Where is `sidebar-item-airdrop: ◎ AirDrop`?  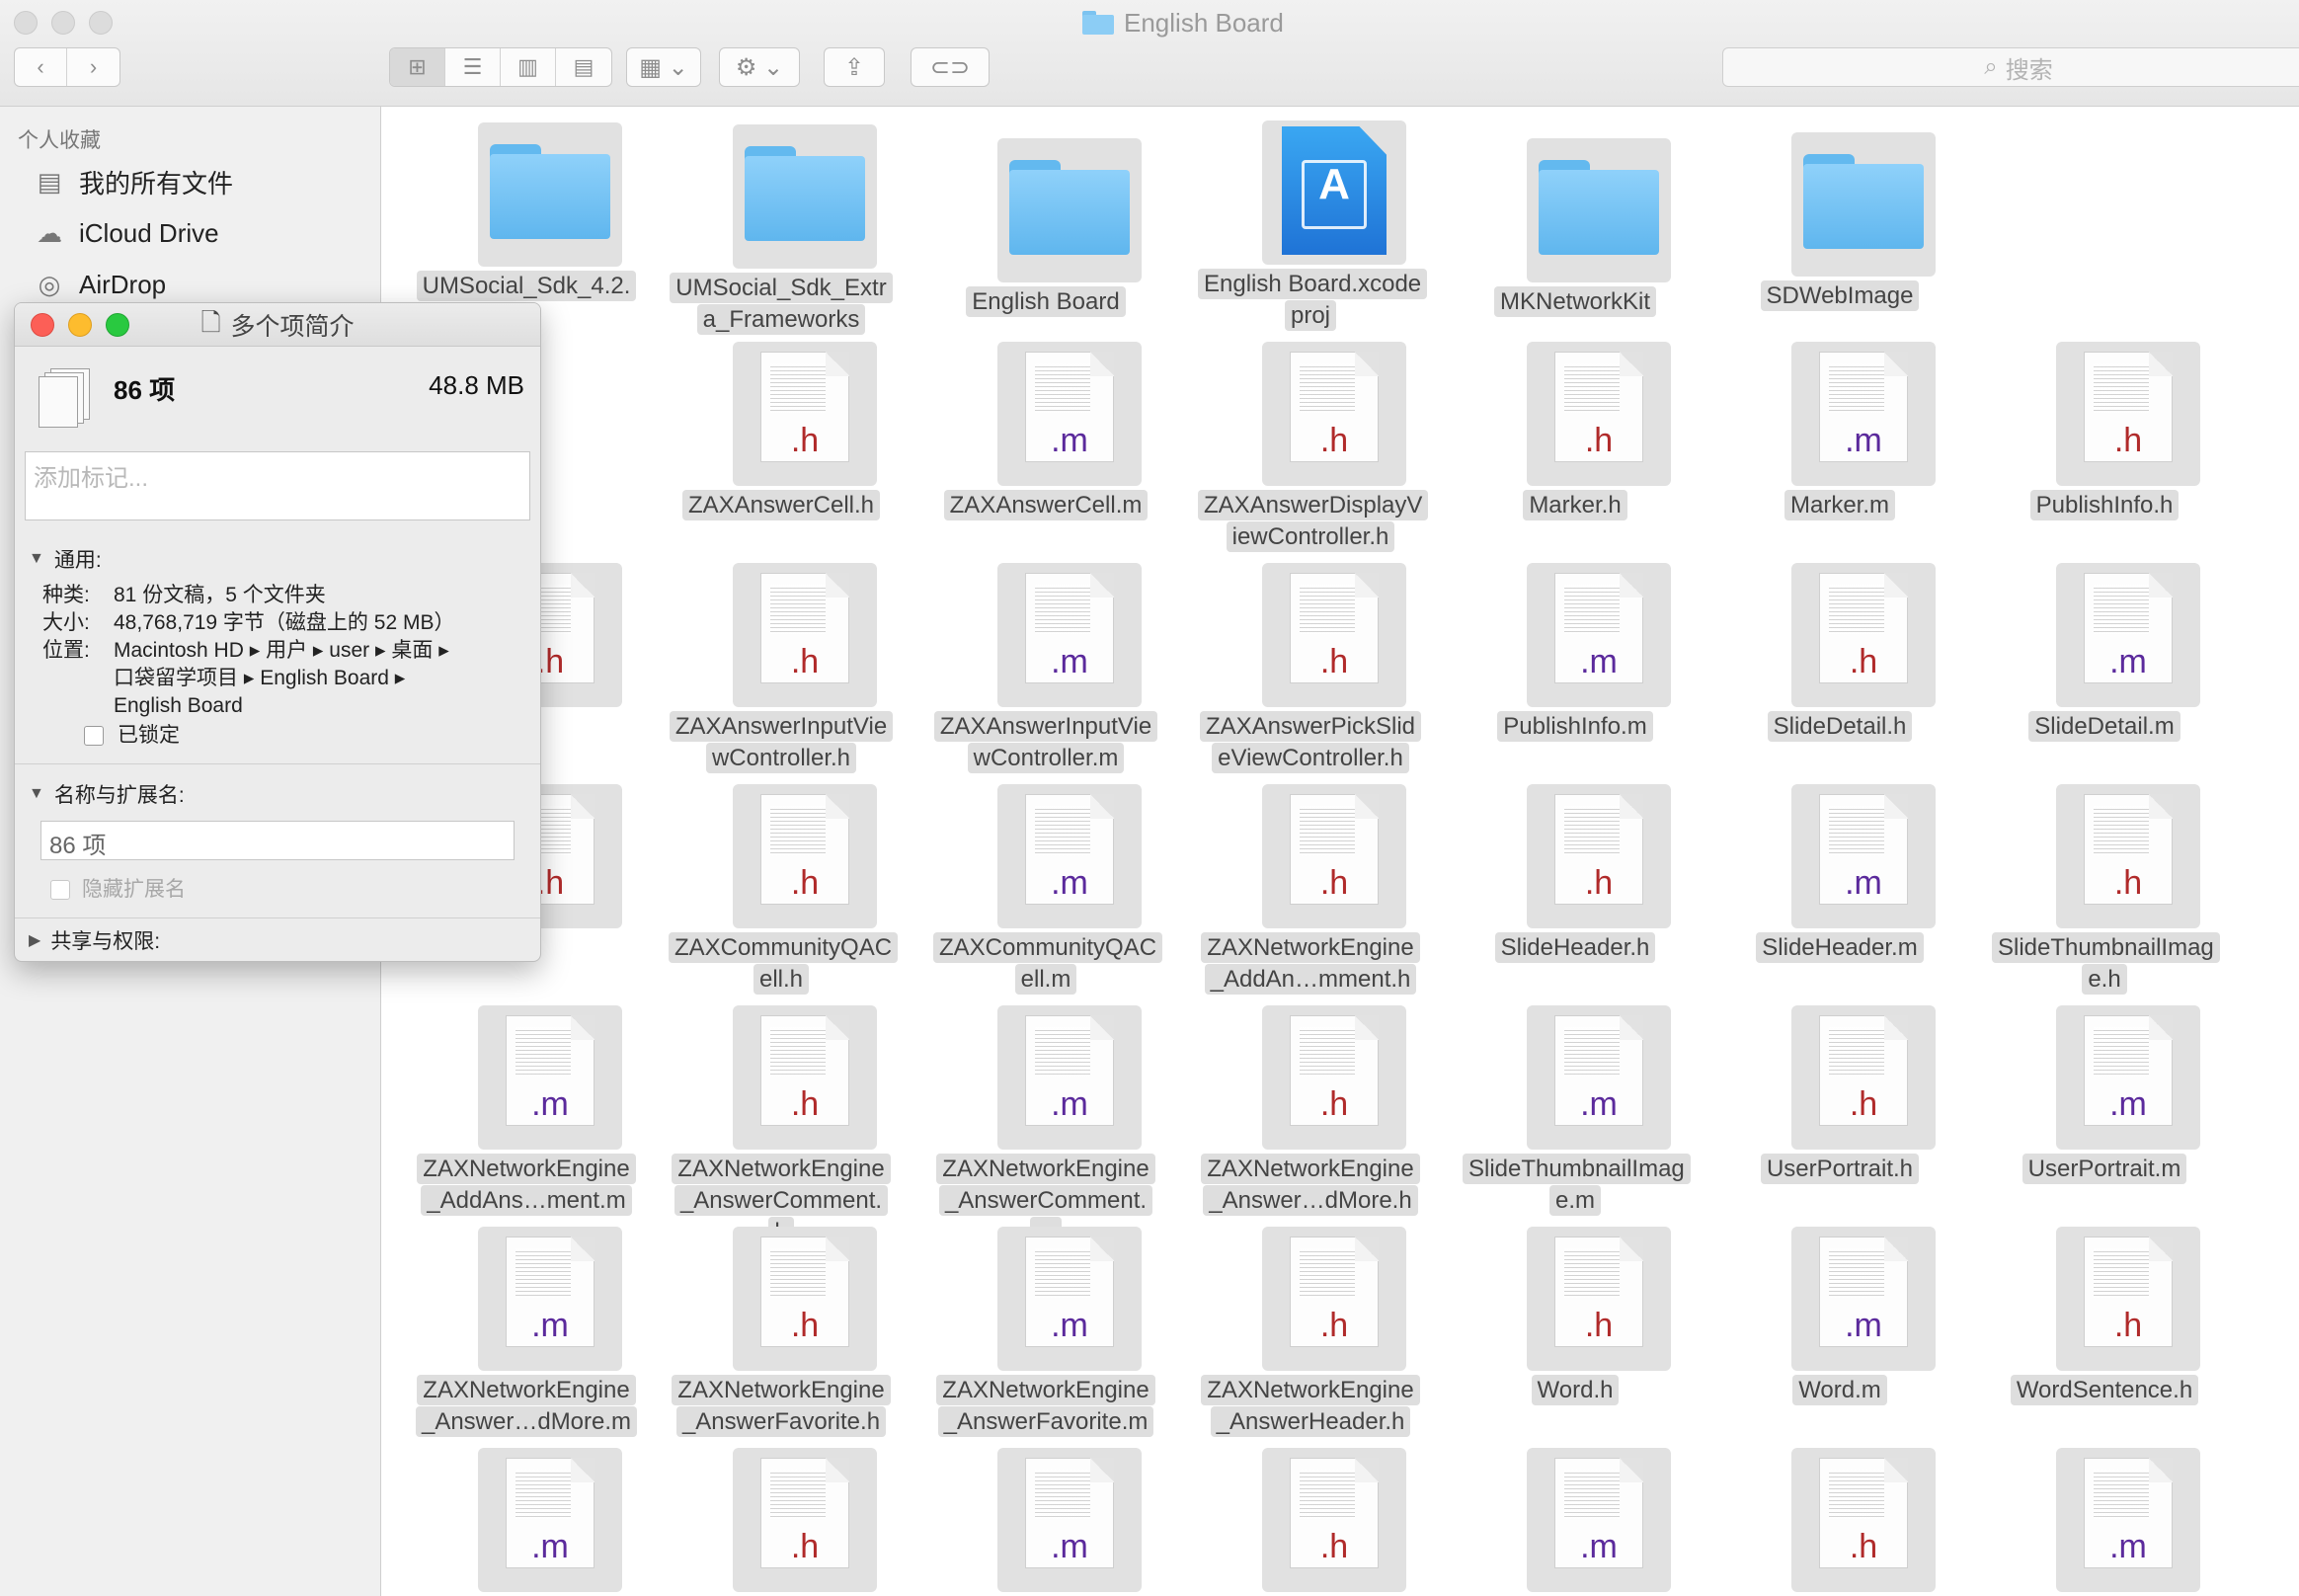 sidebar-item-airdrop: ◎ AirDrop is located at coordinates (100, 284).